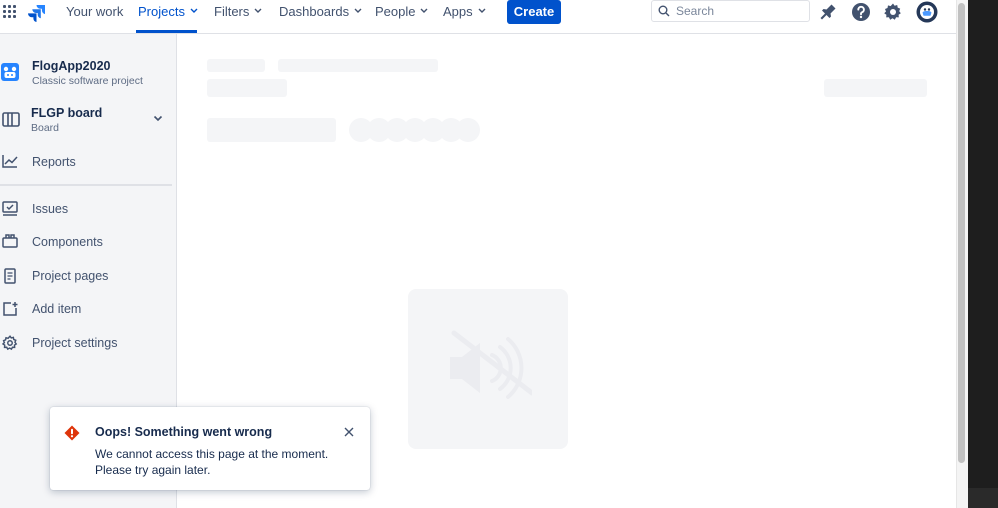  Describe the element at coordinates (232, 11) in the screenshot. I see `nav-filters-label: Filters` at that location.